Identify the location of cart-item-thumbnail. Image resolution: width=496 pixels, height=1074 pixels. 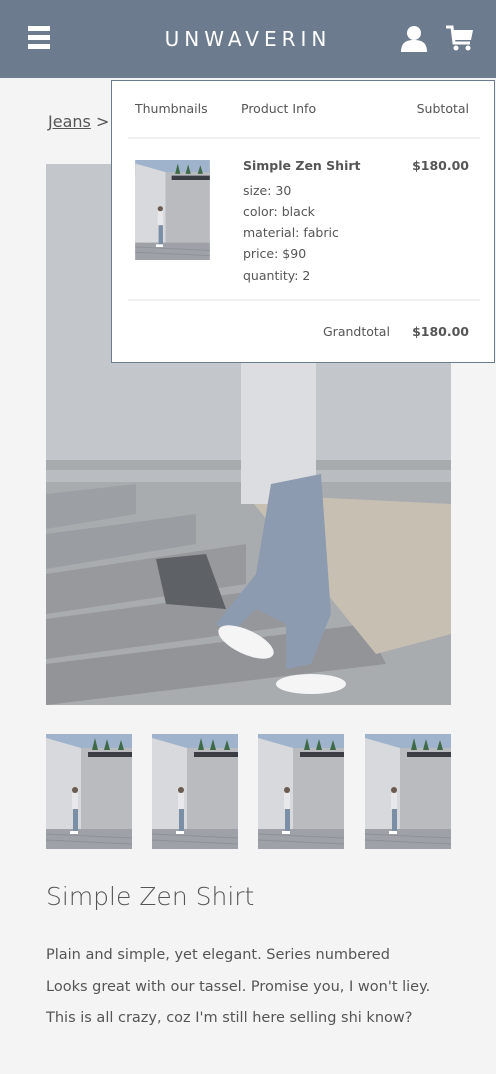
(172, 210).